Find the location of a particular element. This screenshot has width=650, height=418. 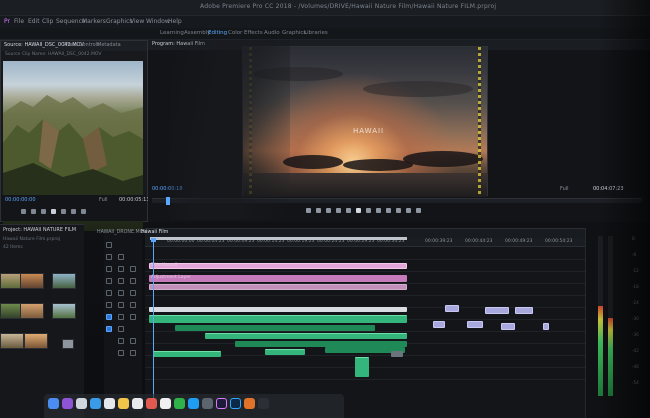

go-to-out-icon is located at coordinates (378, 210).